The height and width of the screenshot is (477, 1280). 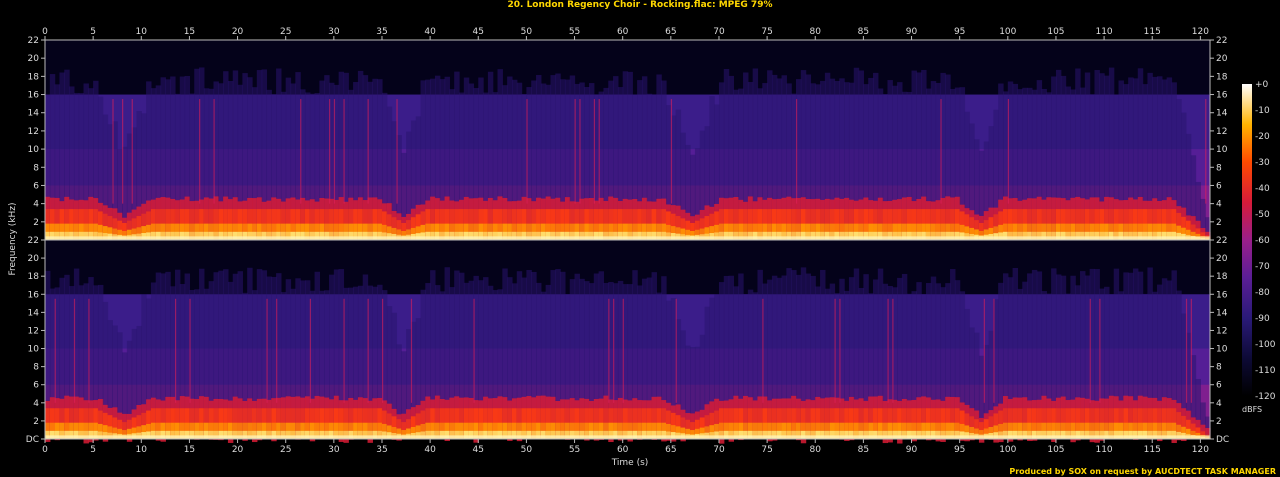 What do you see at coordinates (1152, 32) in the screenshot?
I see `x-tick-label: 115` at bounding box center [1152, 32].